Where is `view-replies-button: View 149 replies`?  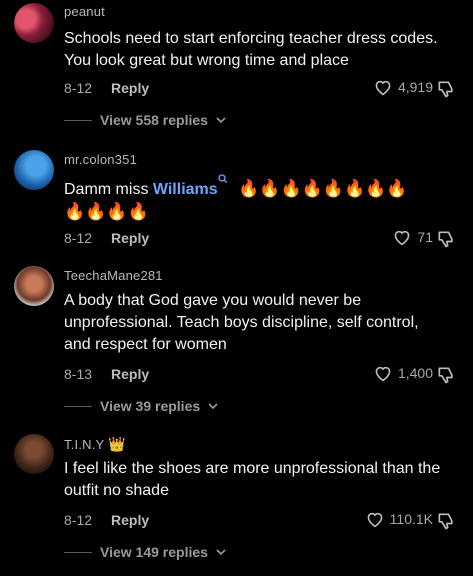 view-replies-button: View 149 replies is located at coordinates (145, 552).